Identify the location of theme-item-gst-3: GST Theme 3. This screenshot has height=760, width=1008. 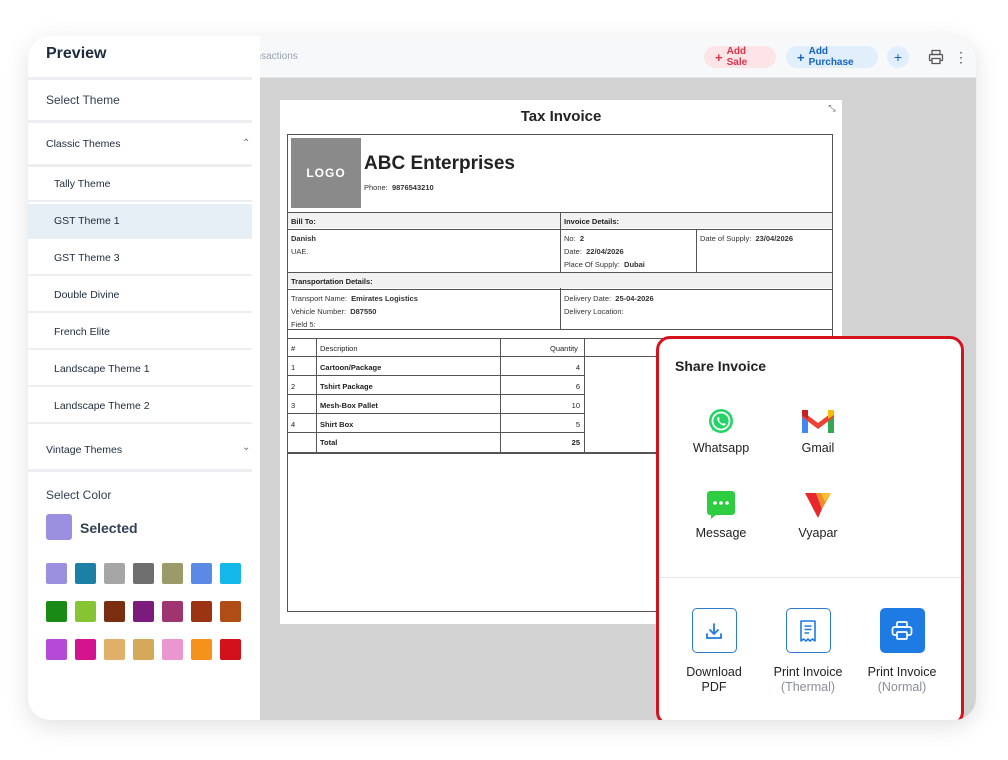
(140, 258).